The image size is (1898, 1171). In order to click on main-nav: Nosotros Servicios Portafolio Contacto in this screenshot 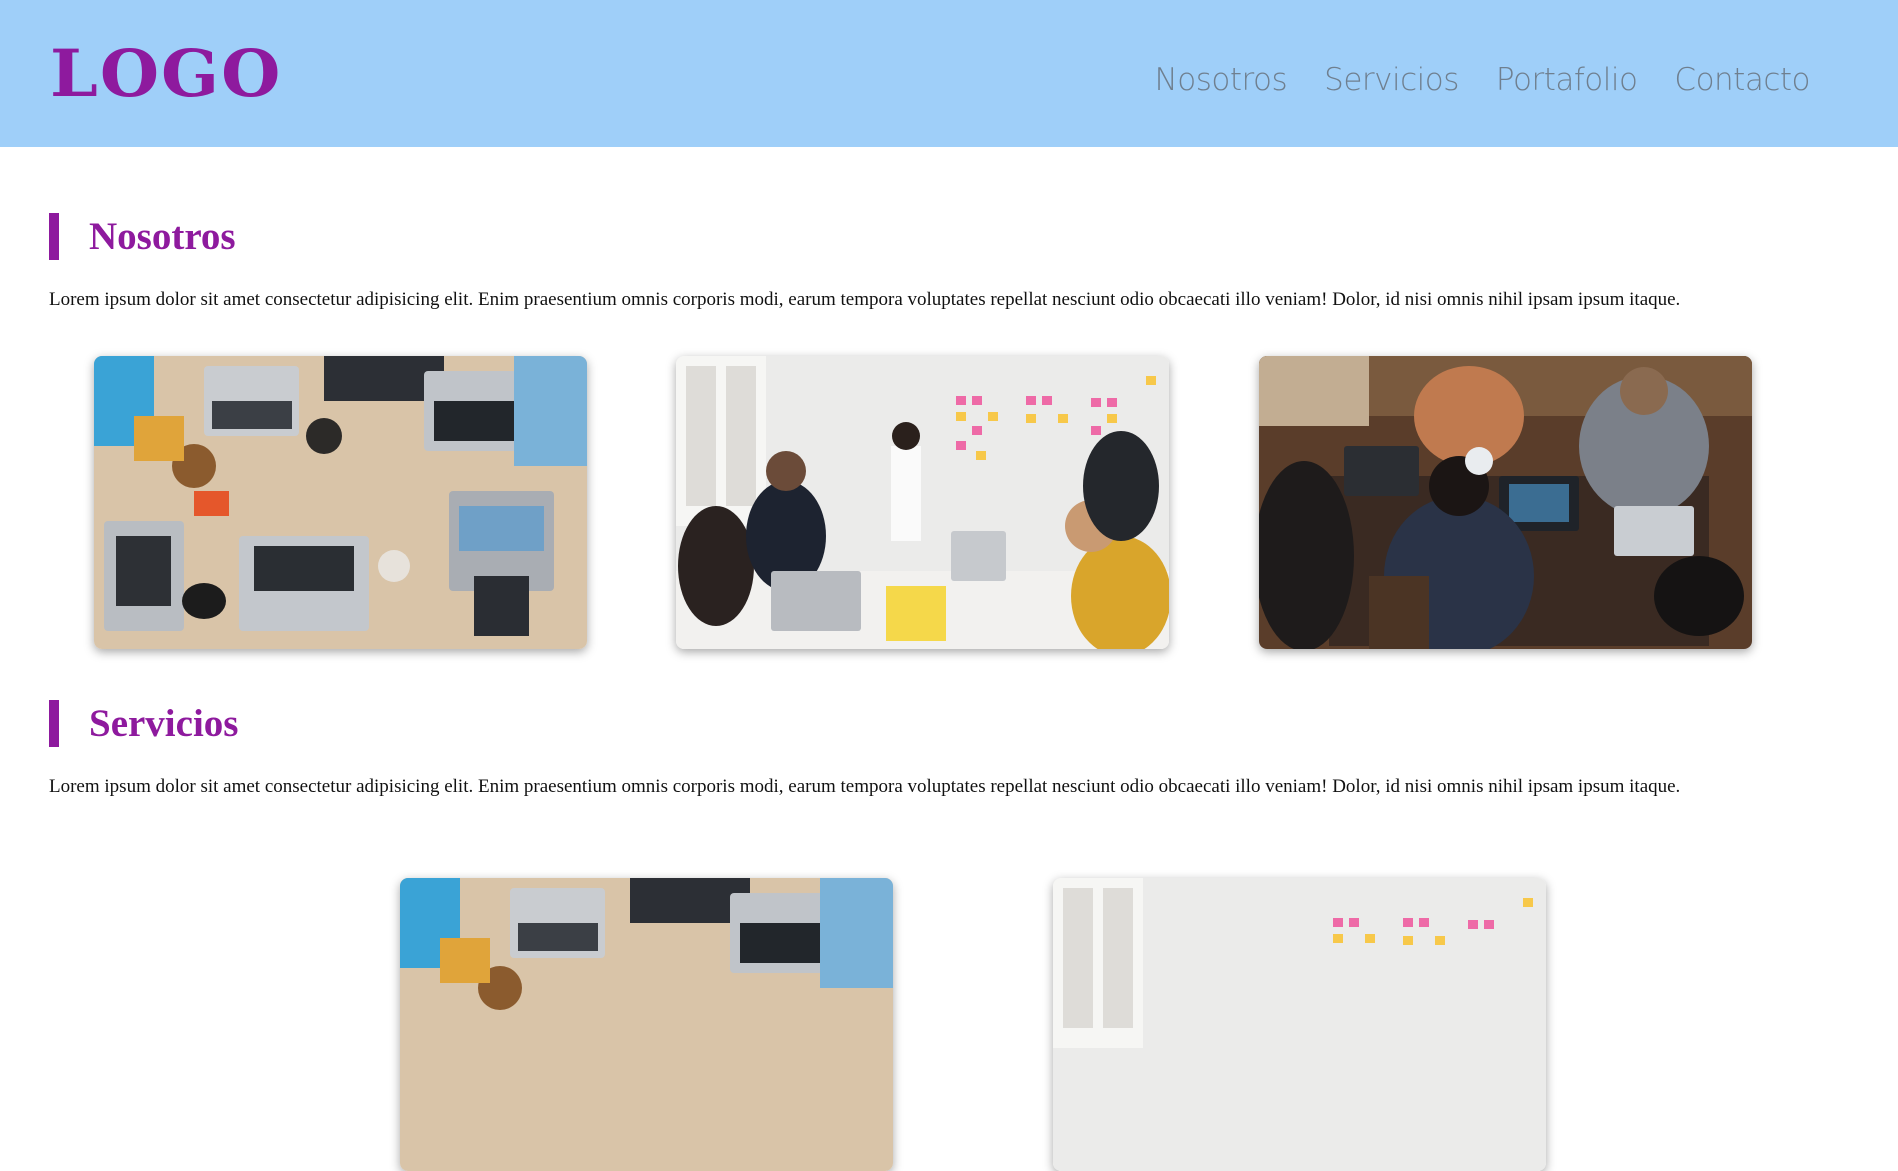, I will do `click(1483, 80)`.